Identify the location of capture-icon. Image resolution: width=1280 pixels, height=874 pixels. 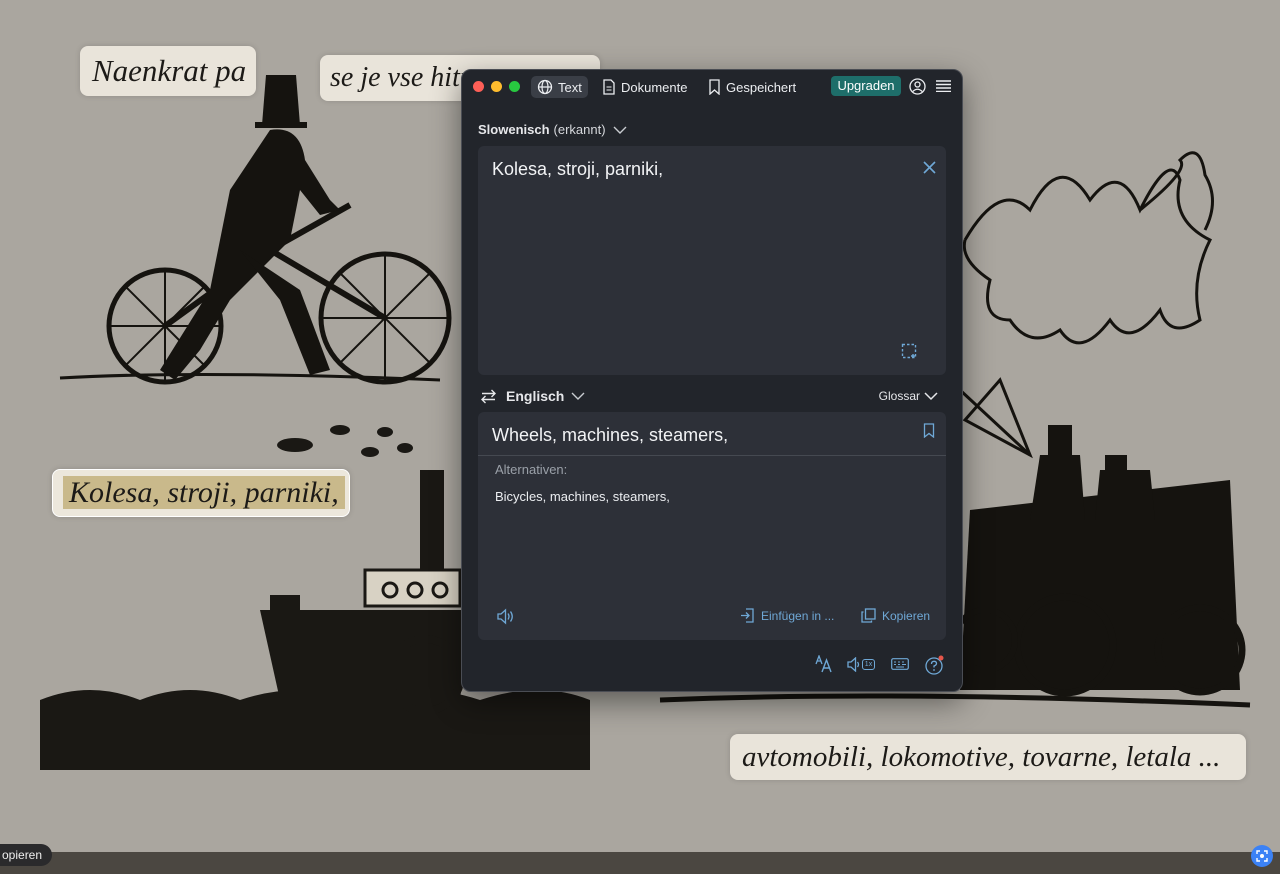
(1262, 856).